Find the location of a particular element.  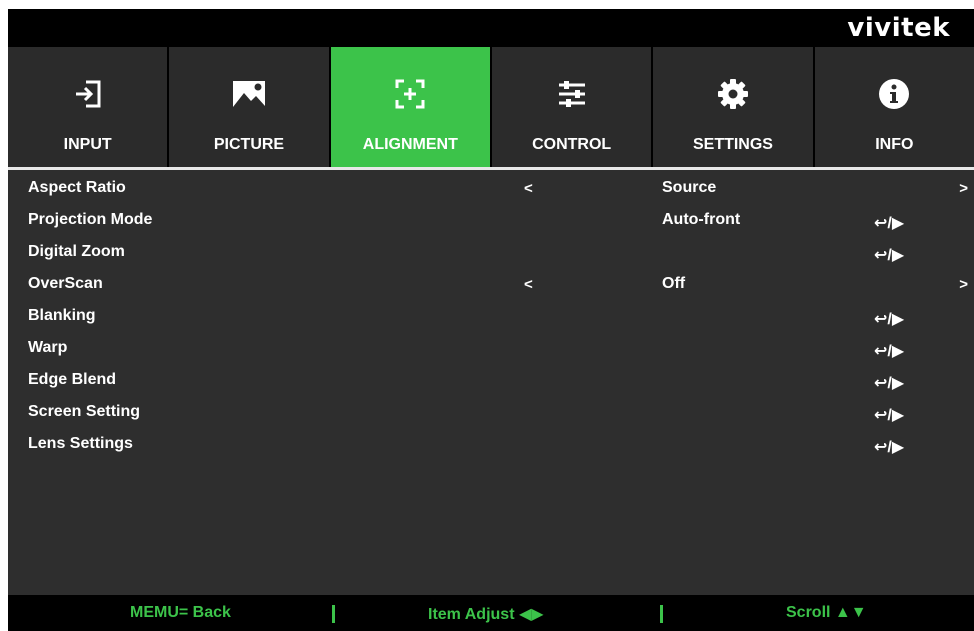

menu-item-label: Warp is located at coordinates (48, 347).